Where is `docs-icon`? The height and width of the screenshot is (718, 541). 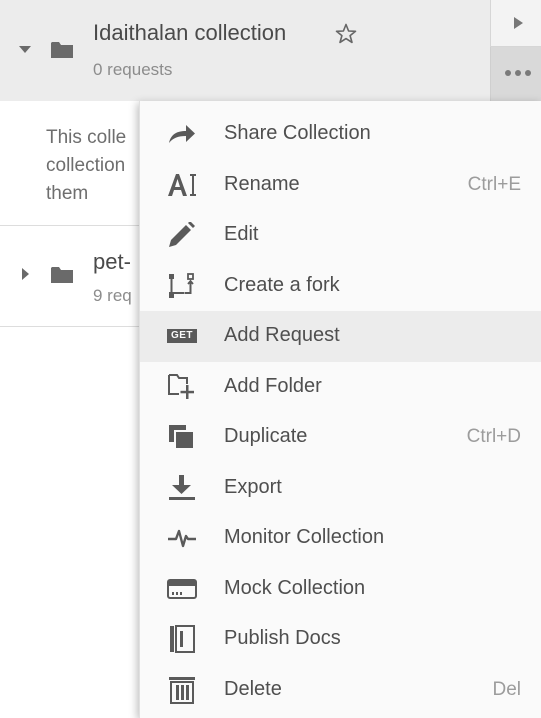
docs-icon is located at coordinates (182, 639).